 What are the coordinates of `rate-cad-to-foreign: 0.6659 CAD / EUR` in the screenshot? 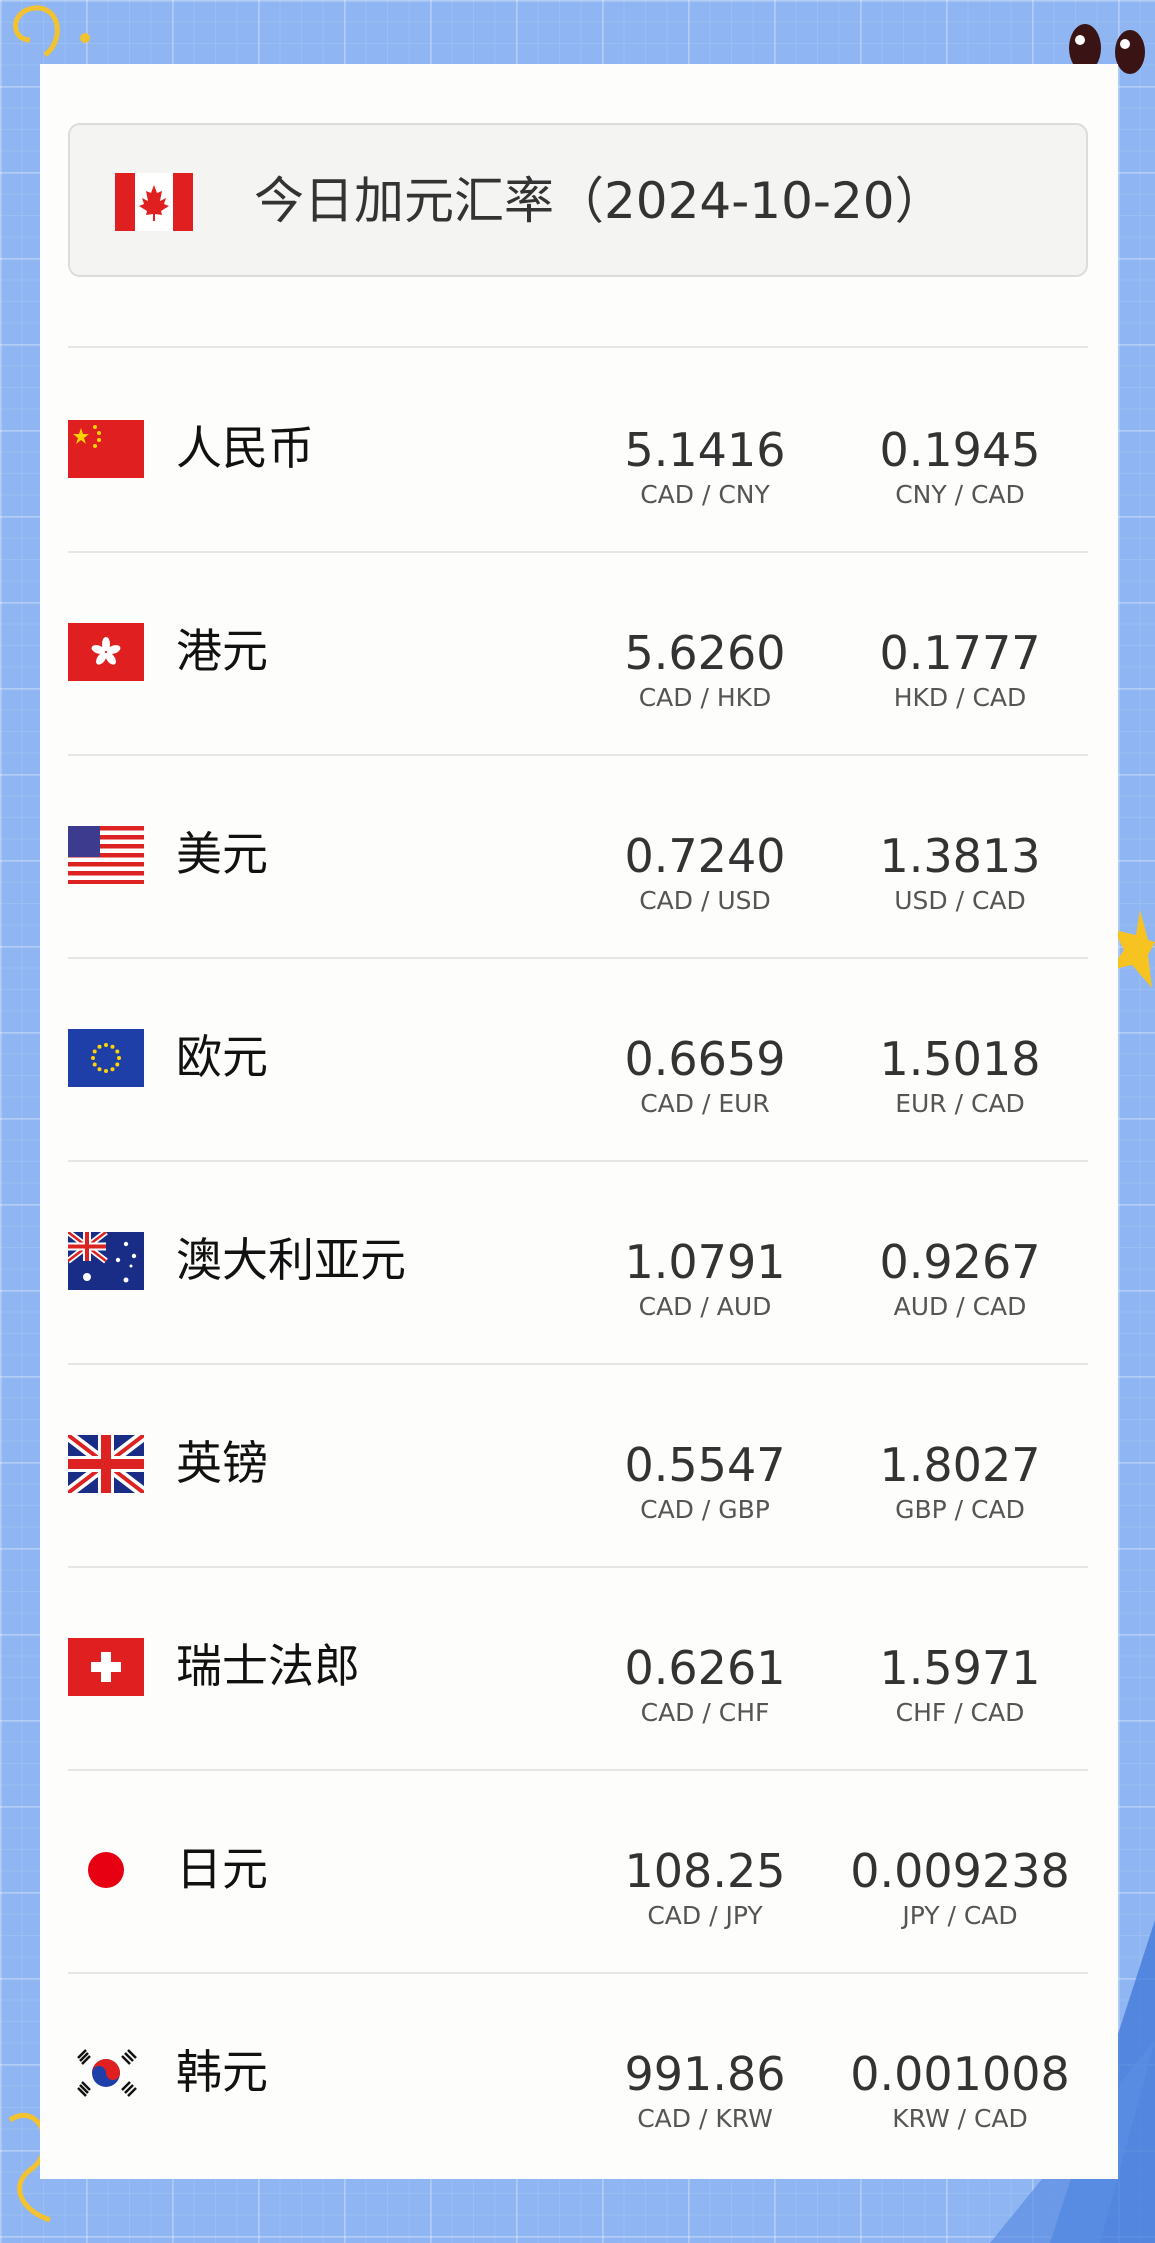 It's located at (705, 1038).